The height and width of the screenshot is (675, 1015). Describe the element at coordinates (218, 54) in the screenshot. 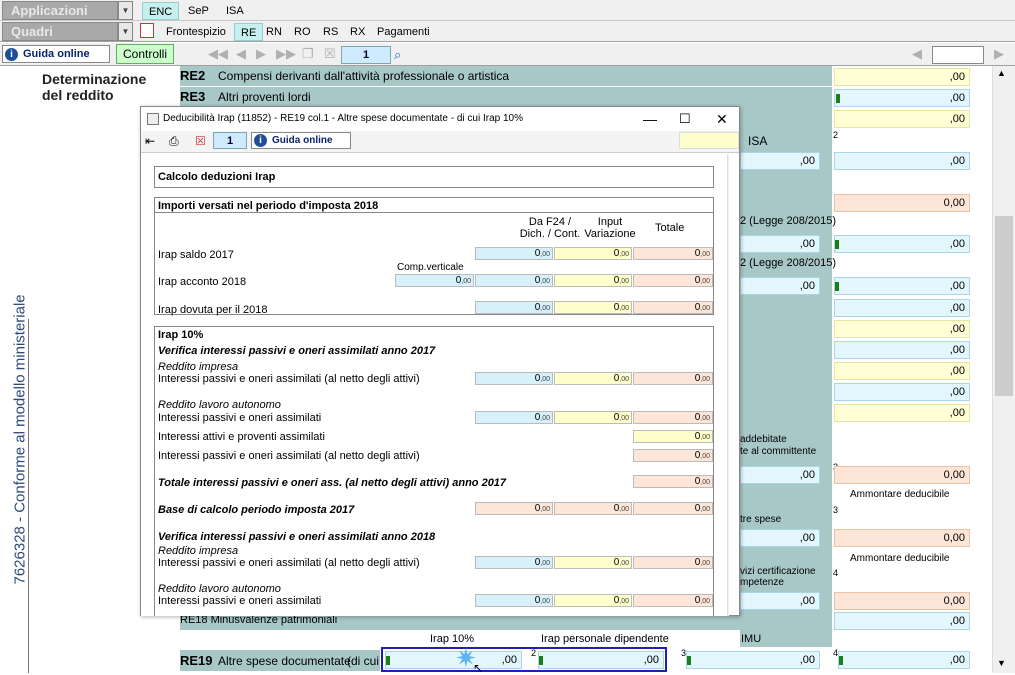

I see `first-page-icon: ◀◀` at that location.